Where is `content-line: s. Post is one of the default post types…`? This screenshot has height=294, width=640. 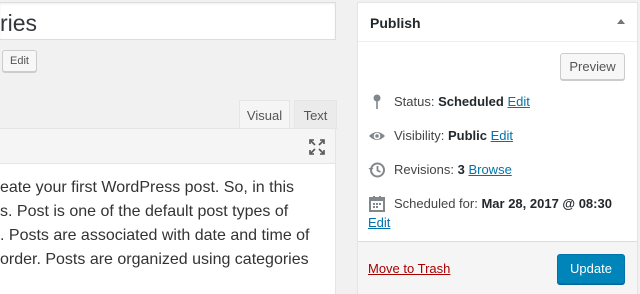
content-line: s. Post is one of the default post types… is located at coordinates (144, 211).